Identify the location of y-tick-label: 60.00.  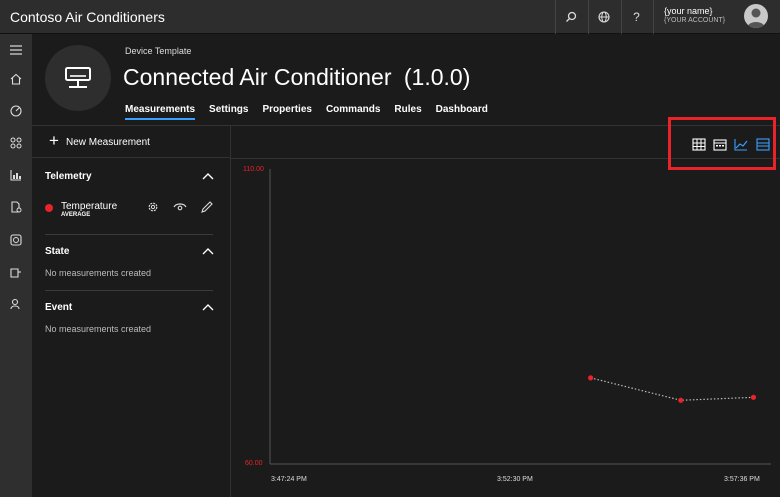
(254, 463).